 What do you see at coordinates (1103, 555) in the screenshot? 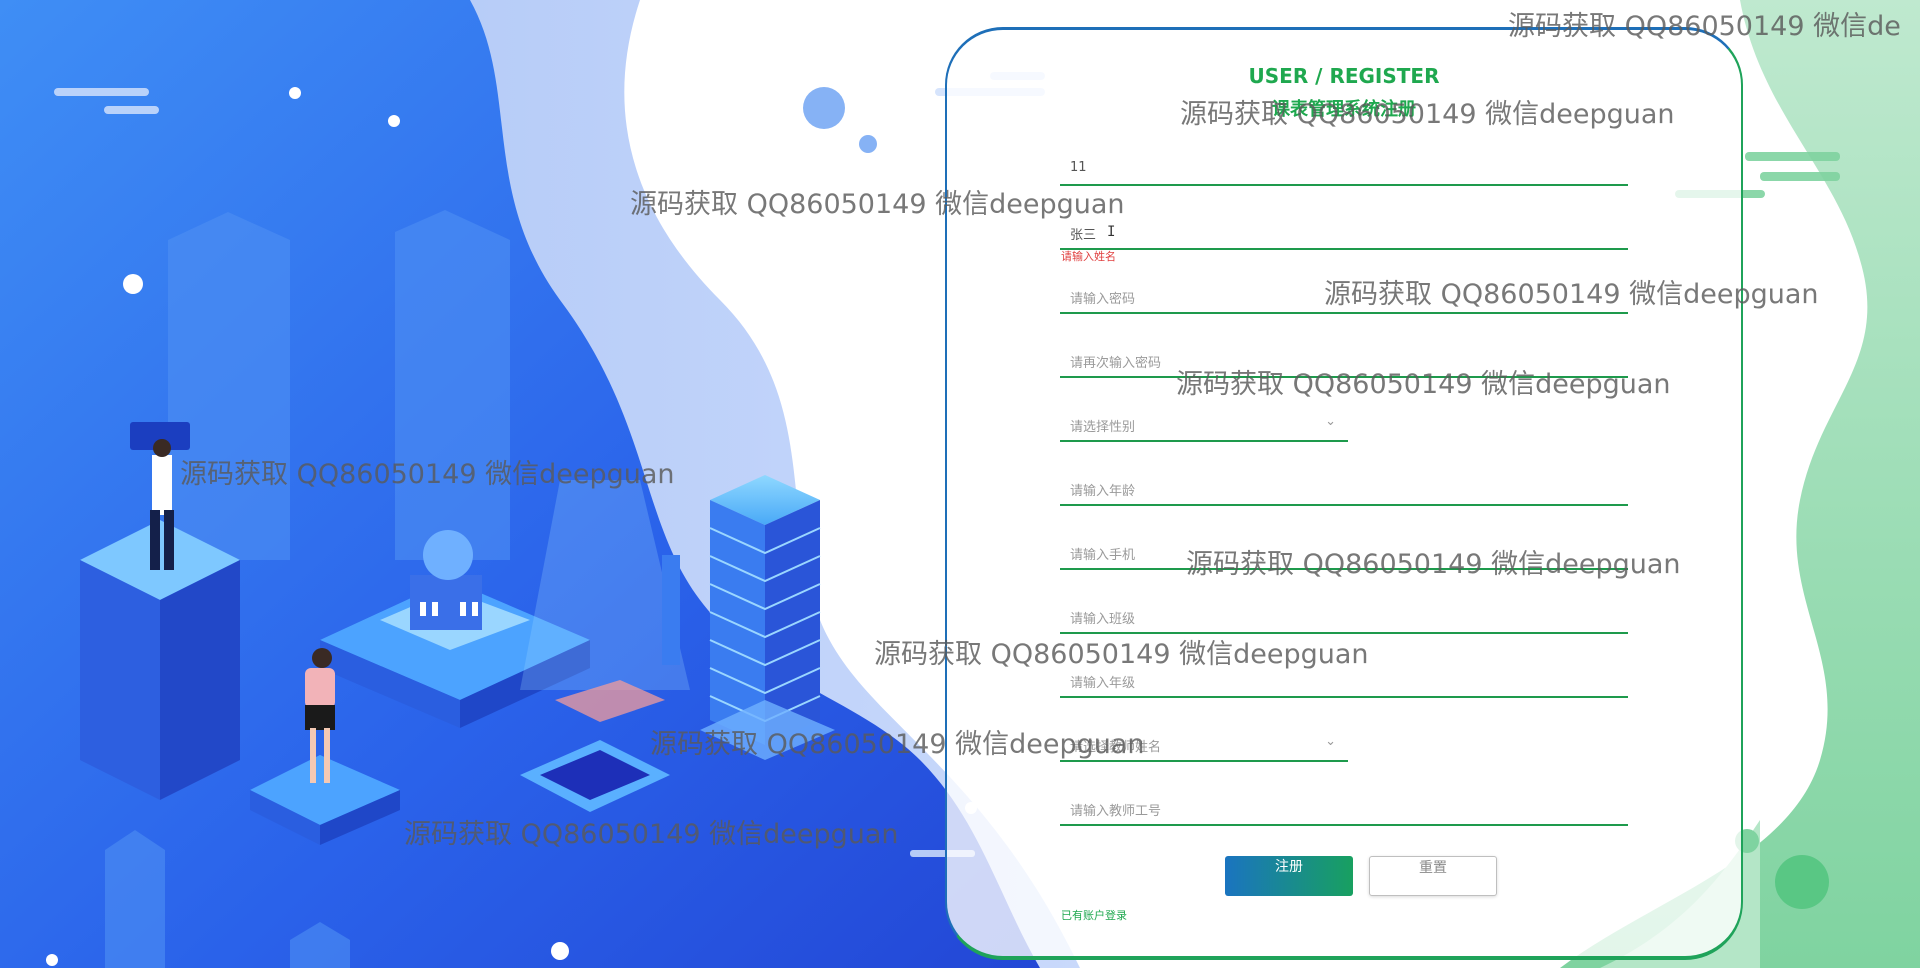
I see `phone-placeholder: 请输入手机` at bounding box center [1103, 555].